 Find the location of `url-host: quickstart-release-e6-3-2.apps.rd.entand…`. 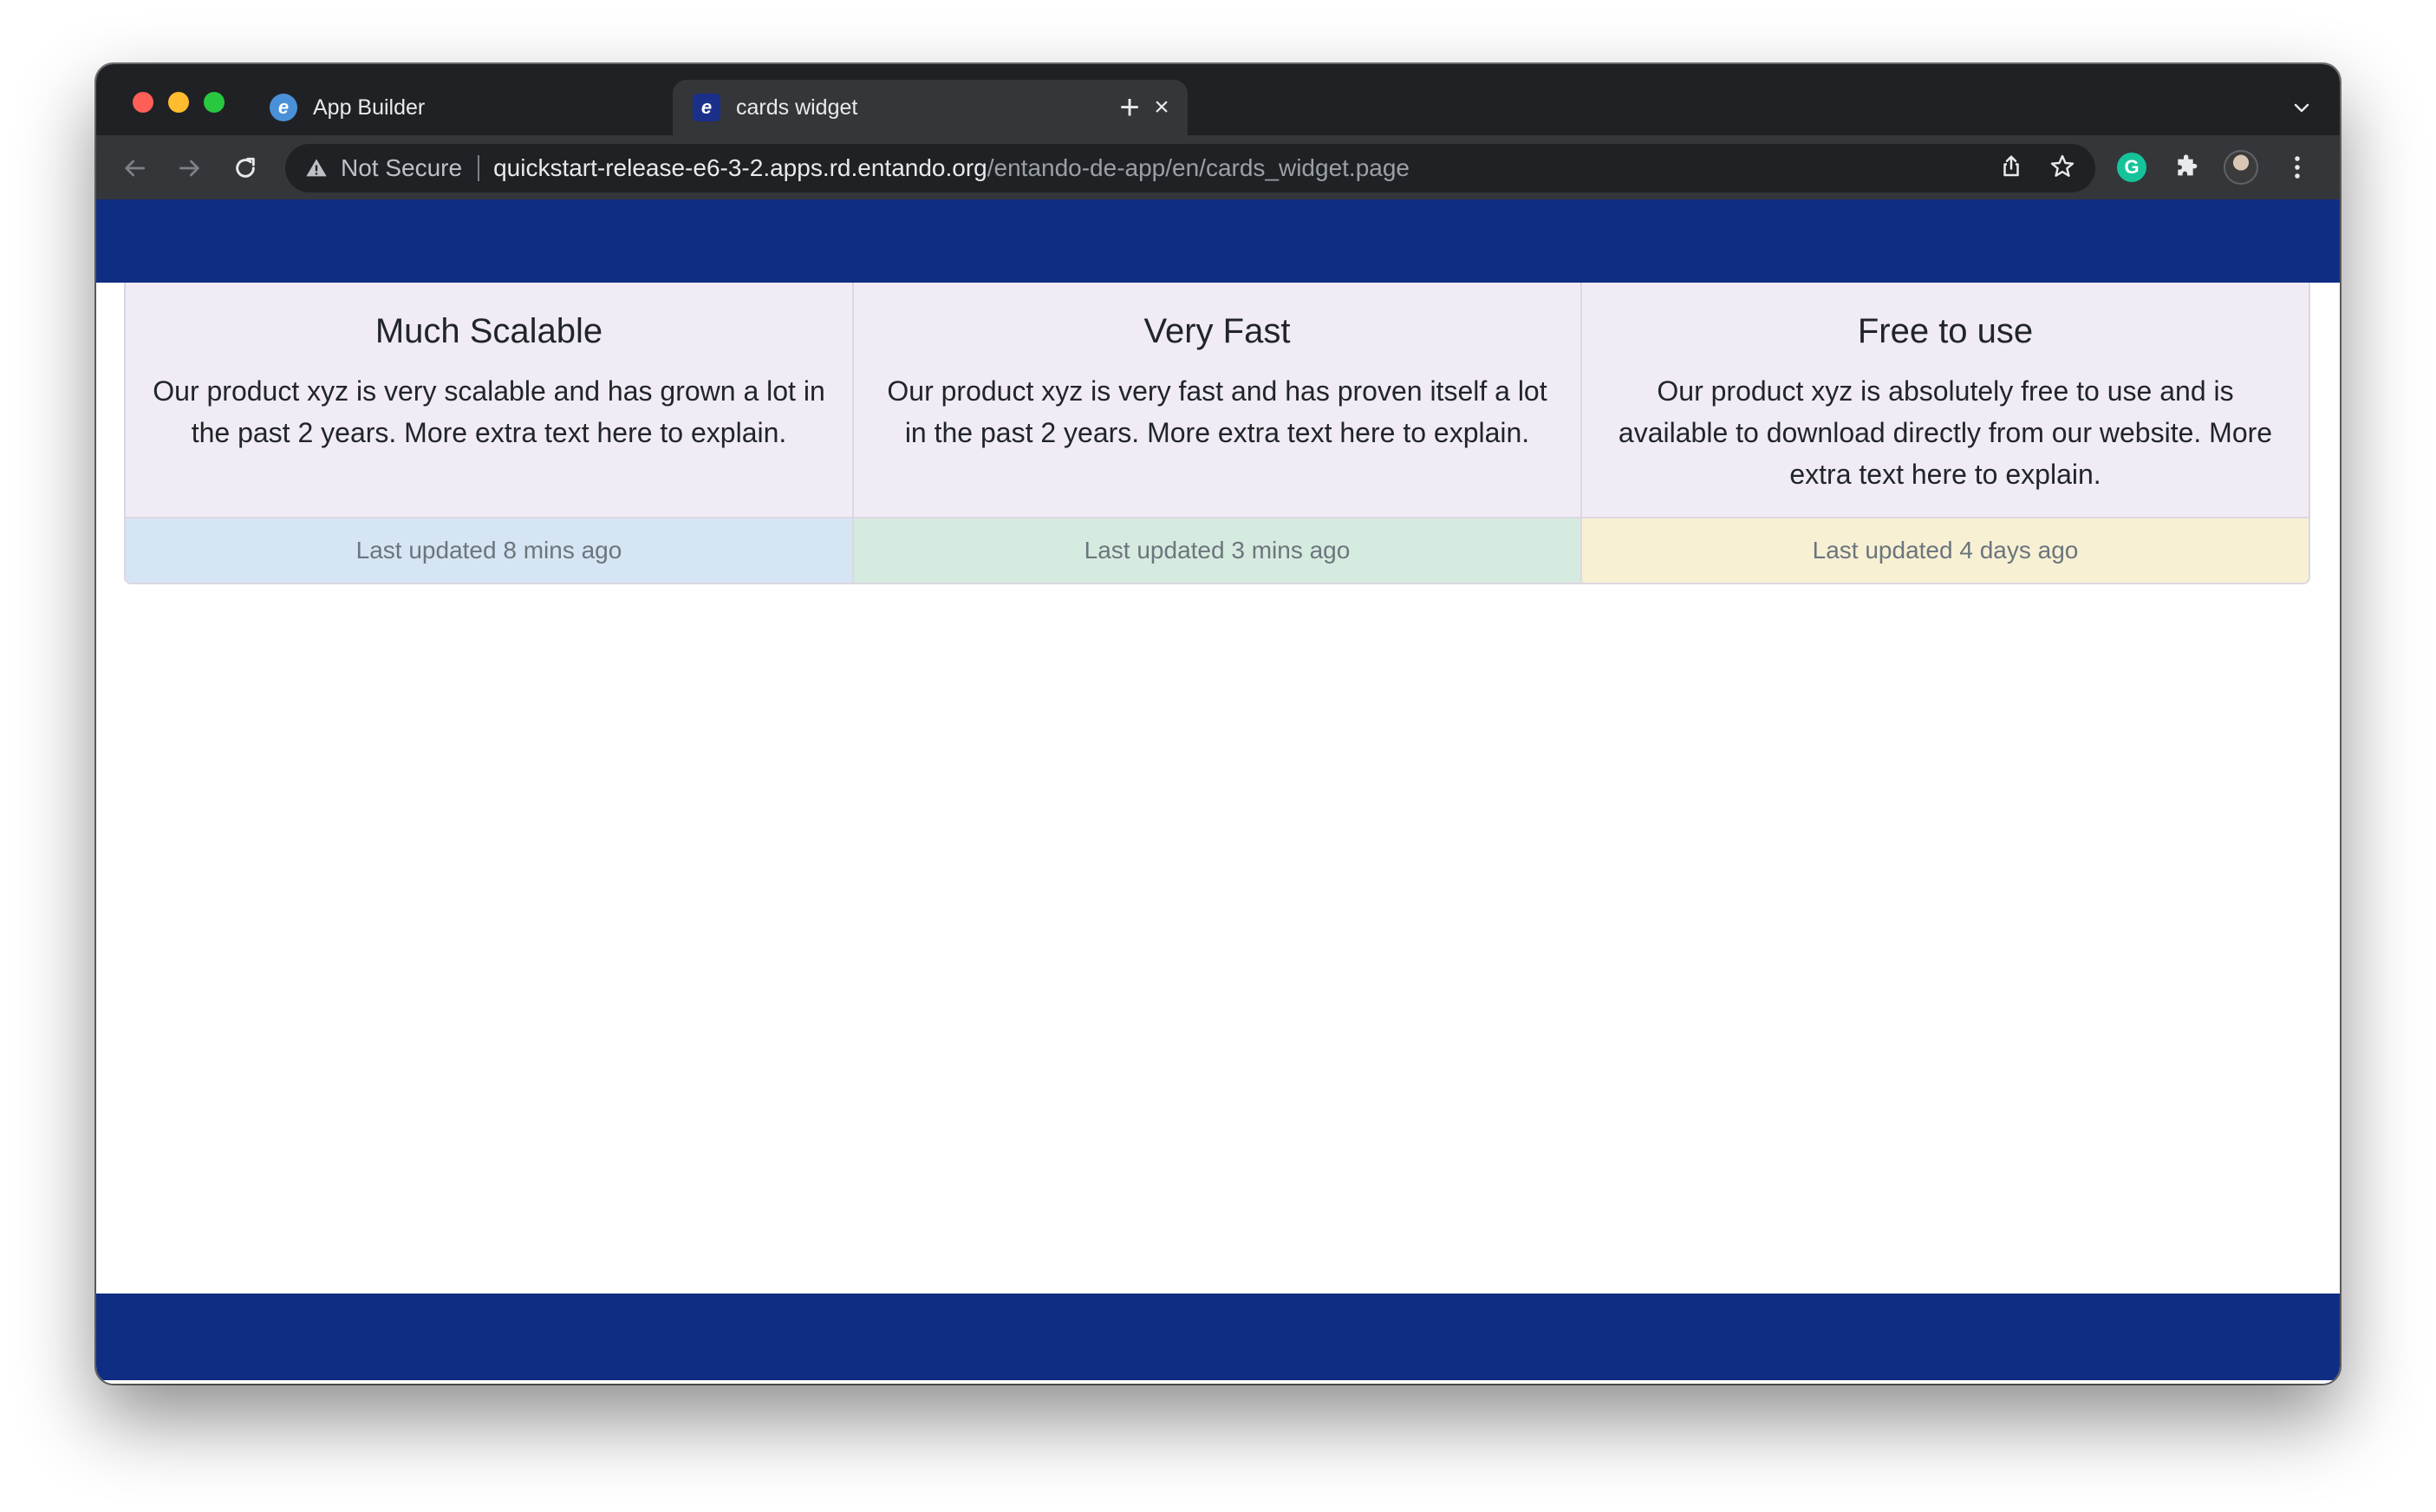

url-host: quickstart-release-e6-3-2.apps.rd.entand… is located at coordinates (740, 167).